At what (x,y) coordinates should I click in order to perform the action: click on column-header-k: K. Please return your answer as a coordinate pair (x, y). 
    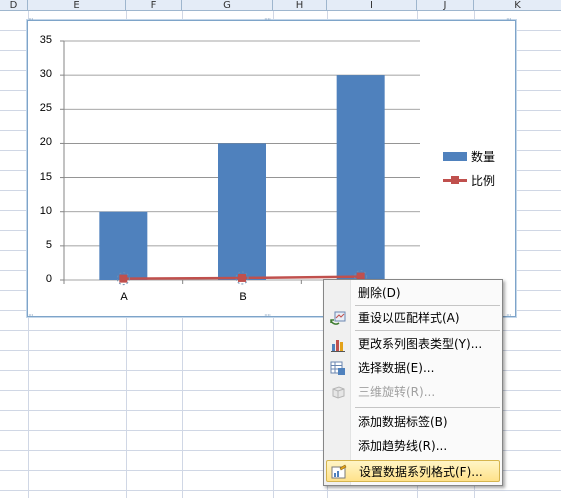
    Looking at the image, I should click on (517, 5).